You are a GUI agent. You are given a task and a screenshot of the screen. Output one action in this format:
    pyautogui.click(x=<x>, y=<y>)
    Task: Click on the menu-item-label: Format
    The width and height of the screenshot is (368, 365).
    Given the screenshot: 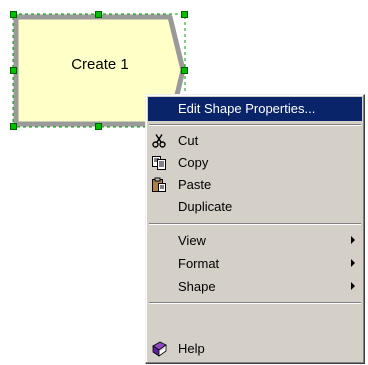 What is the action you would take?
    pyautogui.click(x=199, y=263)
    